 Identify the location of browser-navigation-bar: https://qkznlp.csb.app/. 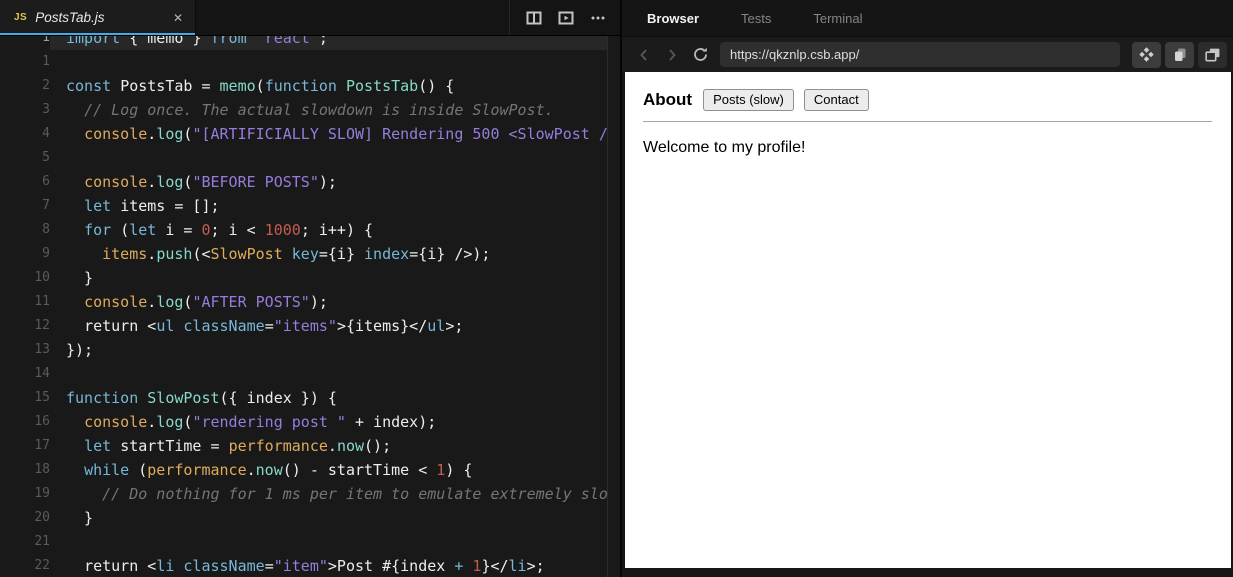
(927, 54).